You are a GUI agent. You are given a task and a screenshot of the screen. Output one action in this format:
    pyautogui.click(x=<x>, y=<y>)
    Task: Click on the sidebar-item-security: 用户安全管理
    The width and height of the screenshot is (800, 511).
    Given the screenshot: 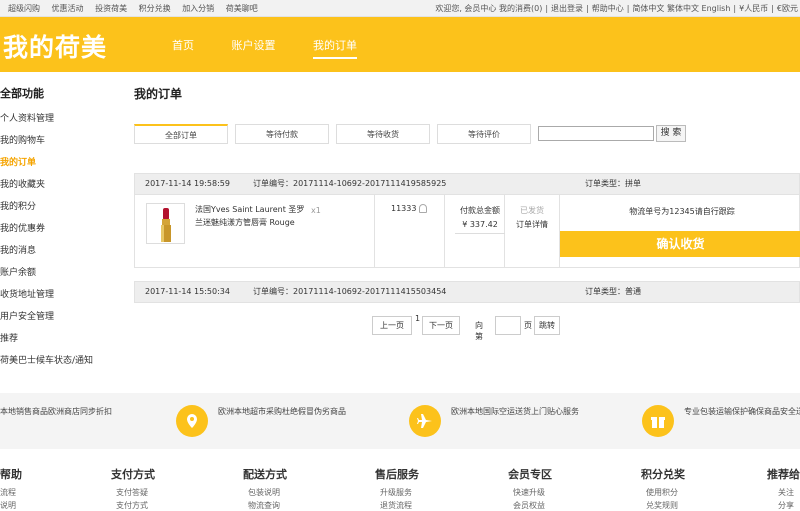 What is the action you would take?
    pyautogui.click(x=65, y=317)
    